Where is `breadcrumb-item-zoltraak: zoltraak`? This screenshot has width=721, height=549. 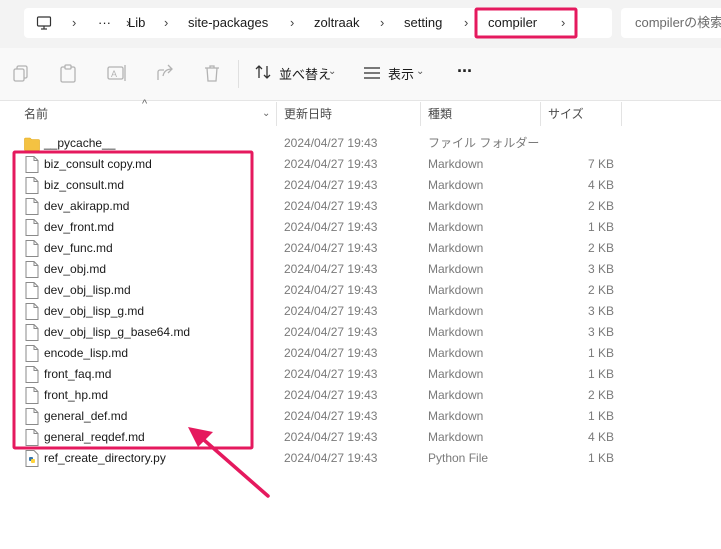
breadcrumb-item-zoltraak: zoltraak is located at coordinates (337, 23).